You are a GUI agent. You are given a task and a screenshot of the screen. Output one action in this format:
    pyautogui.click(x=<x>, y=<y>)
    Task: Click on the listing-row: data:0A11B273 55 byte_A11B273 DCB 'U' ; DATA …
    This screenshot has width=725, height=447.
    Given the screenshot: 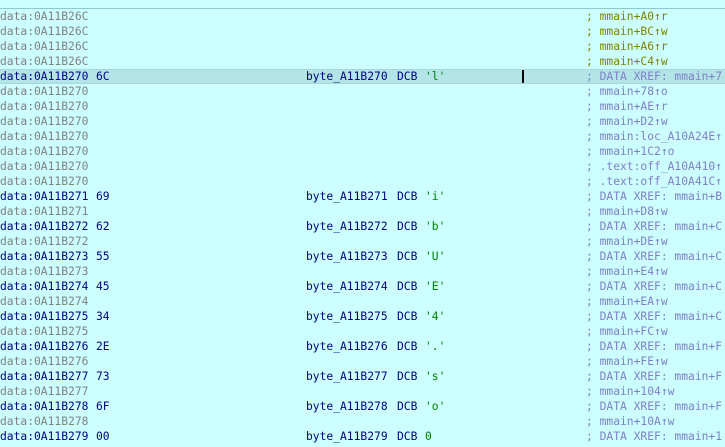 What is the action you would take?
    pyautogui.click(x=362, y=256)
    